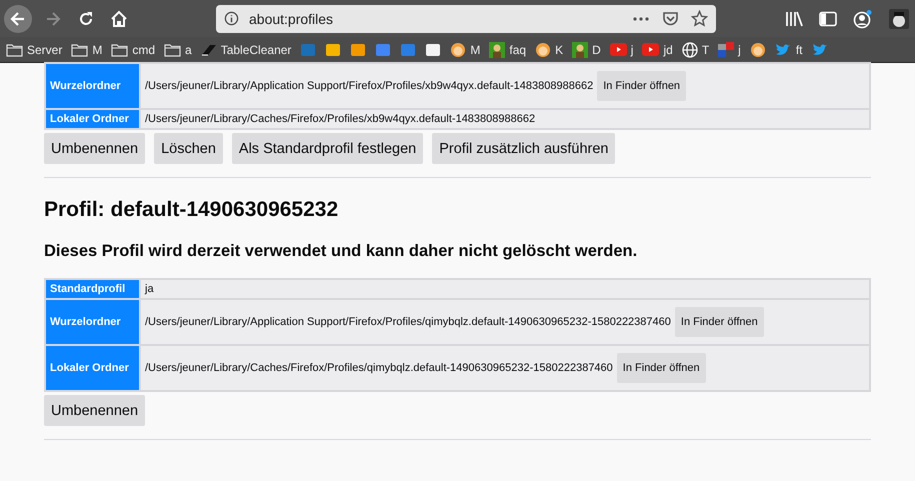  I want to click on star-icon, so click(699, 18).